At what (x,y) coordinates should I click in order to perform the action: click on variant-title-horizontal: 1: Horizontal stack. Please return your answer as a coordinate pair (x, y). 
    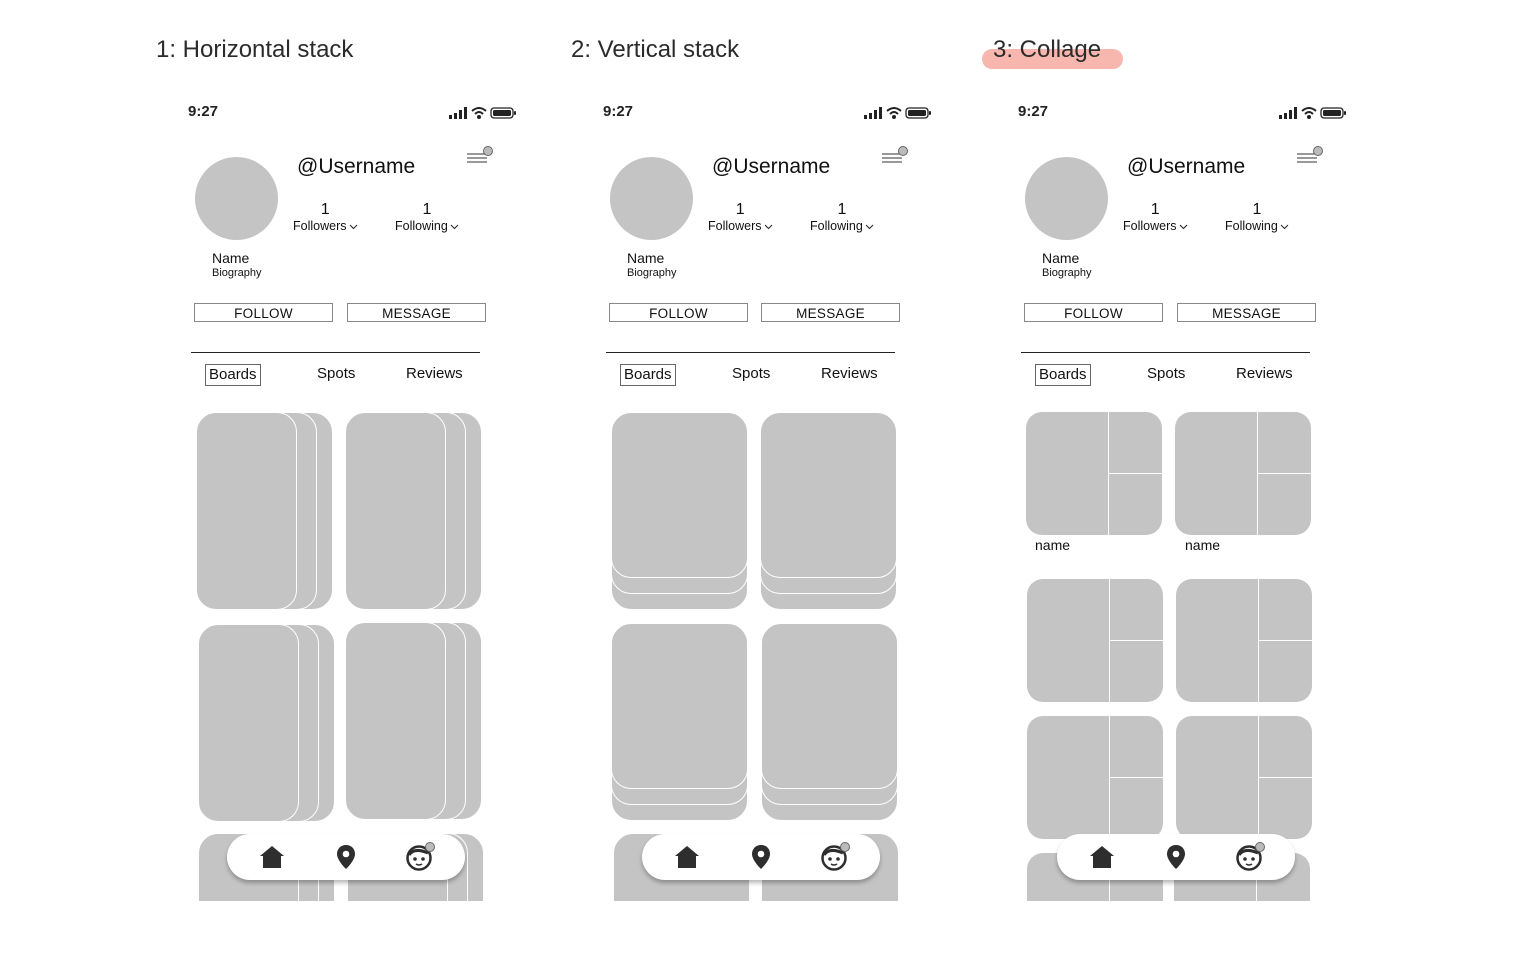
    Looking at the image, I should click on (255, 49).